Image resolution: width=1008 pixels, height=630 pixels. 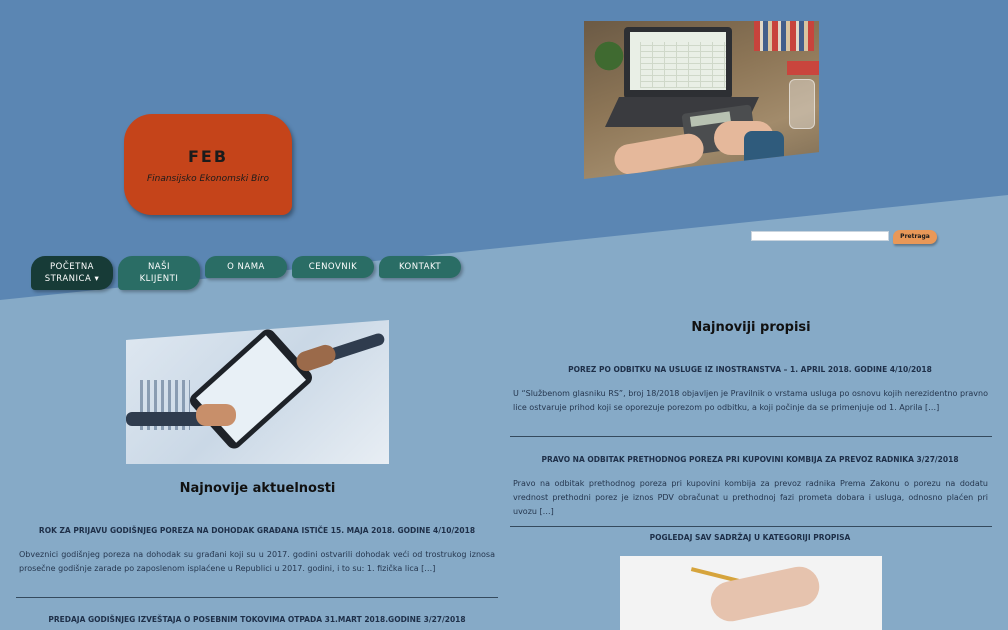 I want to click on search-input, so click(x=820, y=236).